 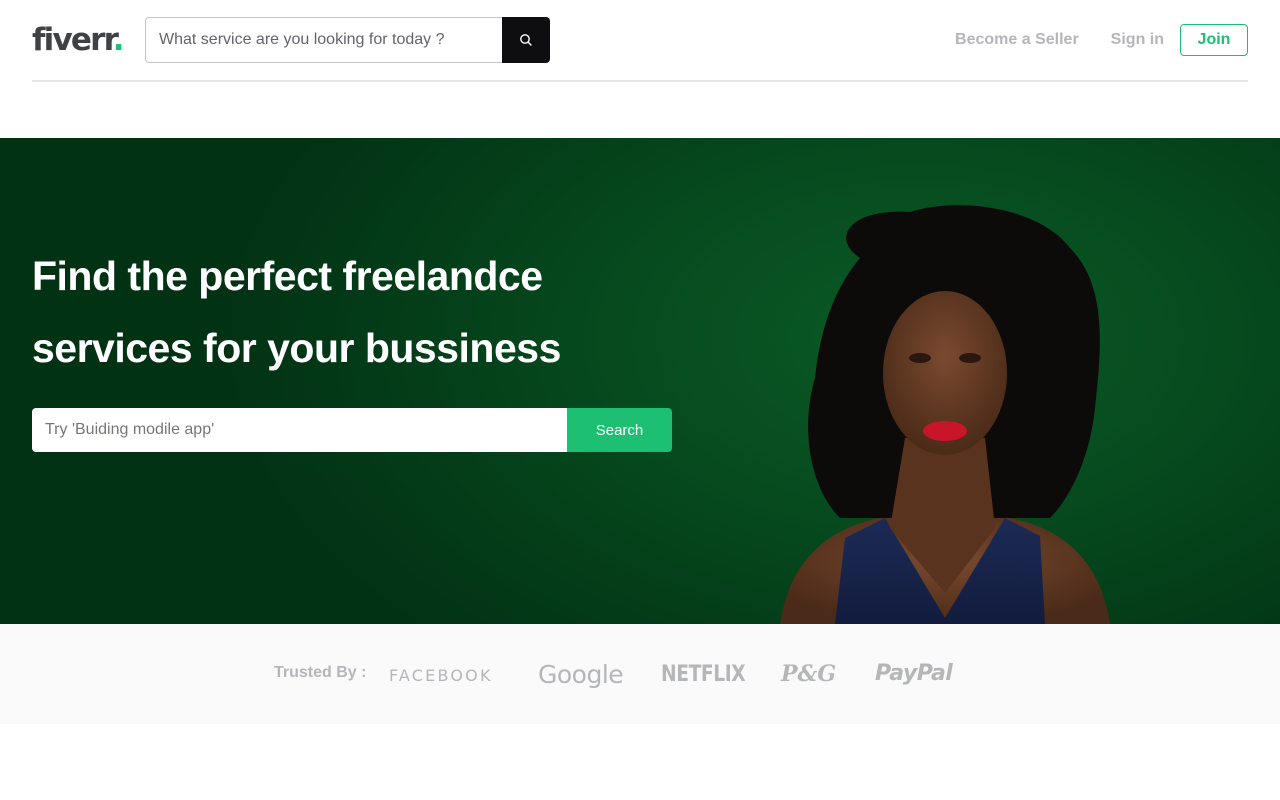 I want to click on facebook-logo: FACEBOOK, so click(x=441, y=675).